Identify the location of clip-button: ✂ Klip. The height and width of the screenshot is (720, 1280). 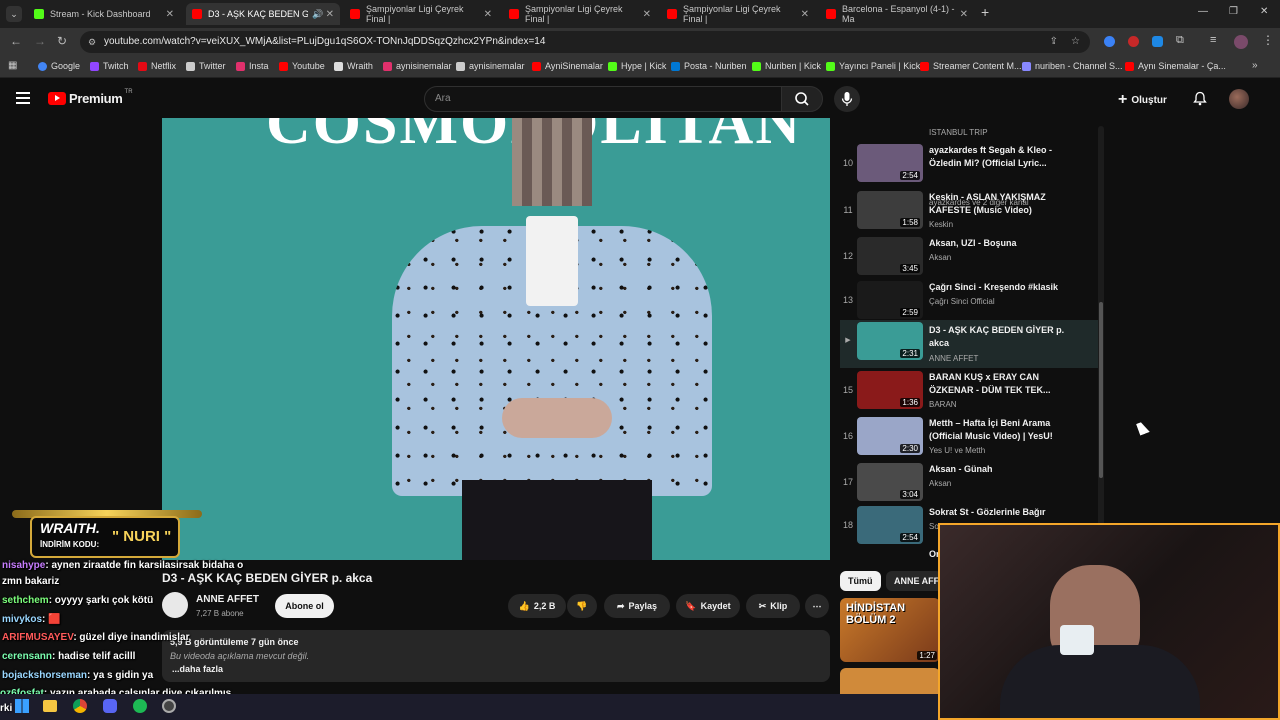
(773, 606).